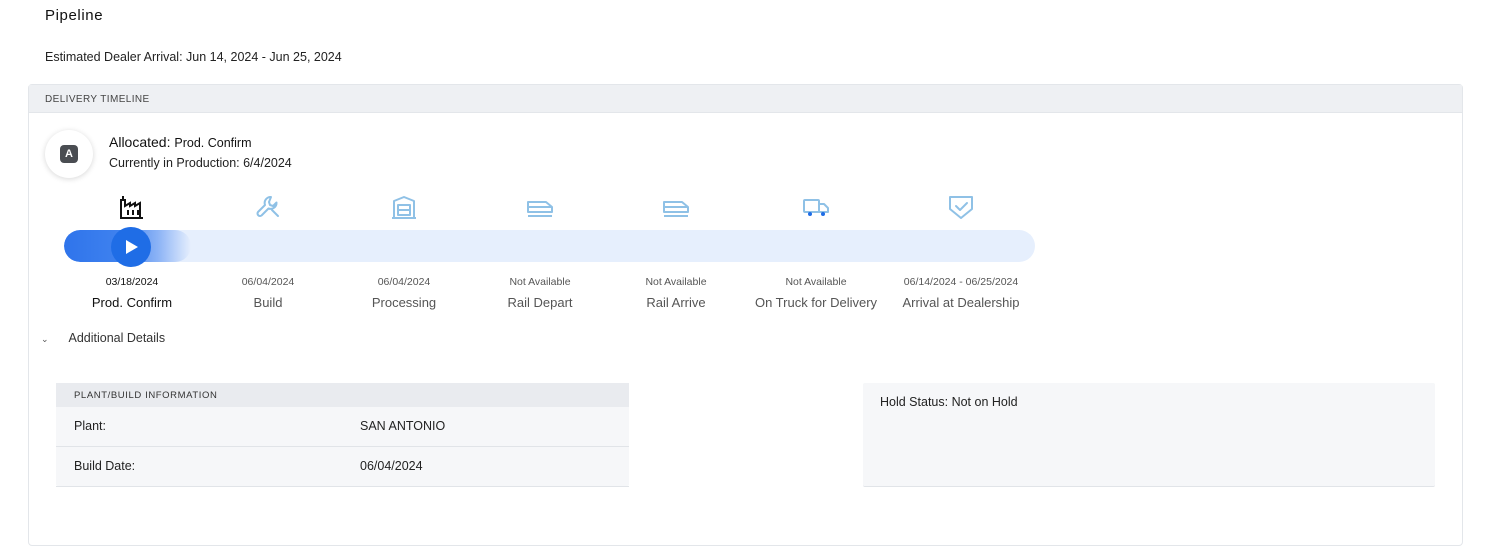 The image size is (1503, 546). Describe the element at coordinates (213, 143) in the screenshot. I see `status-value: Prod. Confirm` at that location.